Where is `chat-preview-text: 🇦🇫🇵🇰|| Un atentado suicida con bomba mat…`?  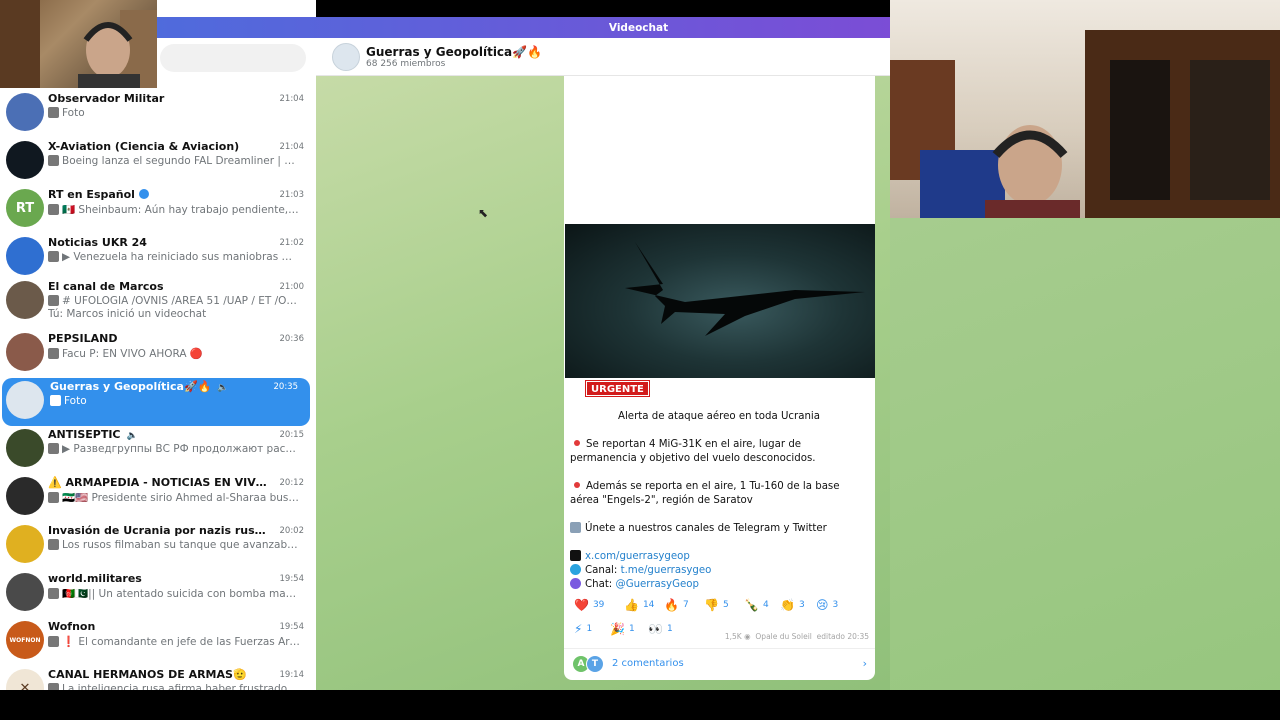
chat-preview-text: 🇦🇫🇵🇰|| Un atentado suicida con bomba mat… is located at coordinates (181, 594).